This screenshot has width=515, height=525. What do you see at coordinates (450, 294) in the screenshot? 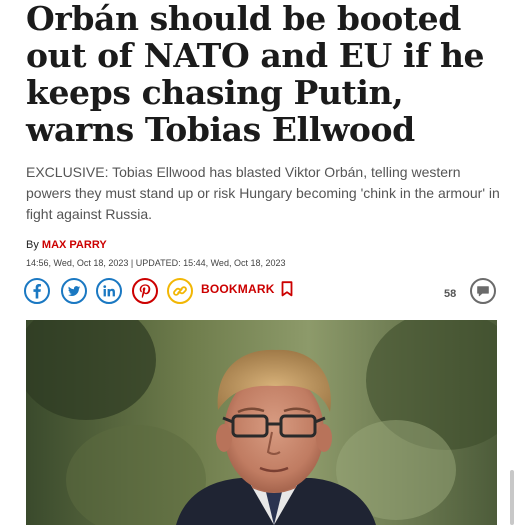
I see `comment-count: 58` at bounding box center [450, 294].